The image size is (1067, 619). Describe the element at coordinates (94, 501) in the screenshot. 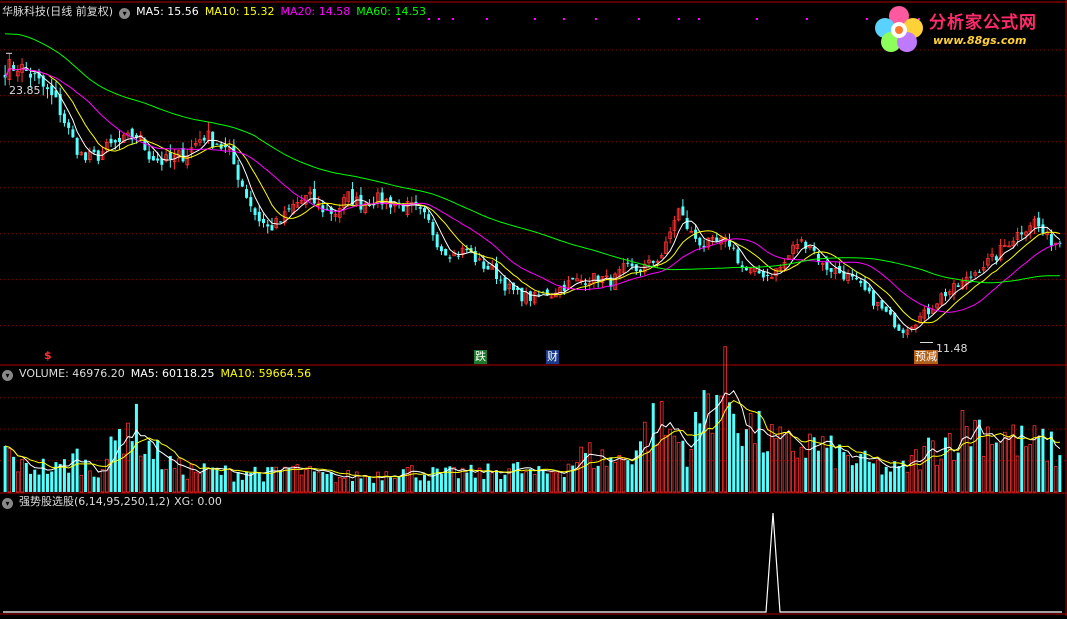

I see `indicator-name: 强势股选股(6,14,95,250,1,2)` at that location.